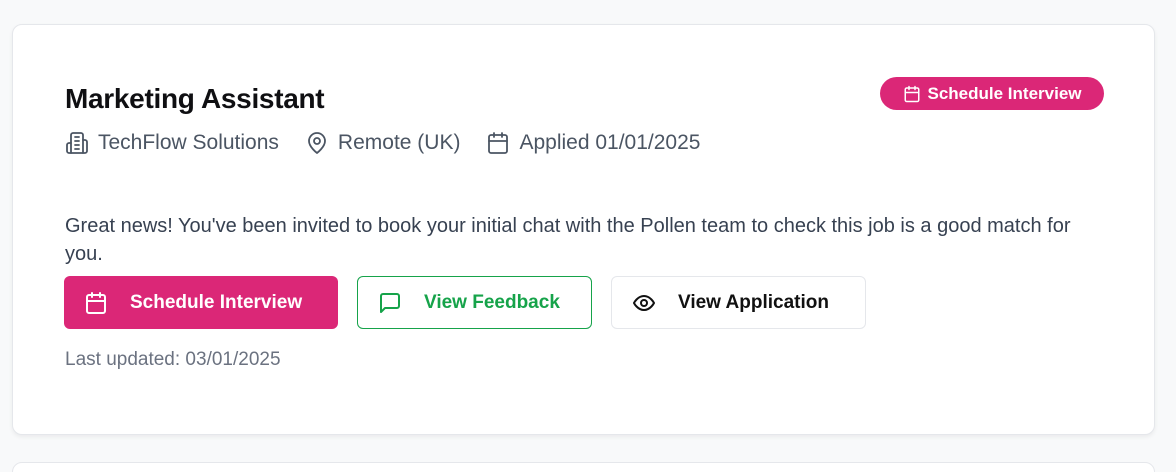 This screenshot has height=472, width=1176. I want to click on last-updated: Last updated: 03/01/2025, so click(173, 359).